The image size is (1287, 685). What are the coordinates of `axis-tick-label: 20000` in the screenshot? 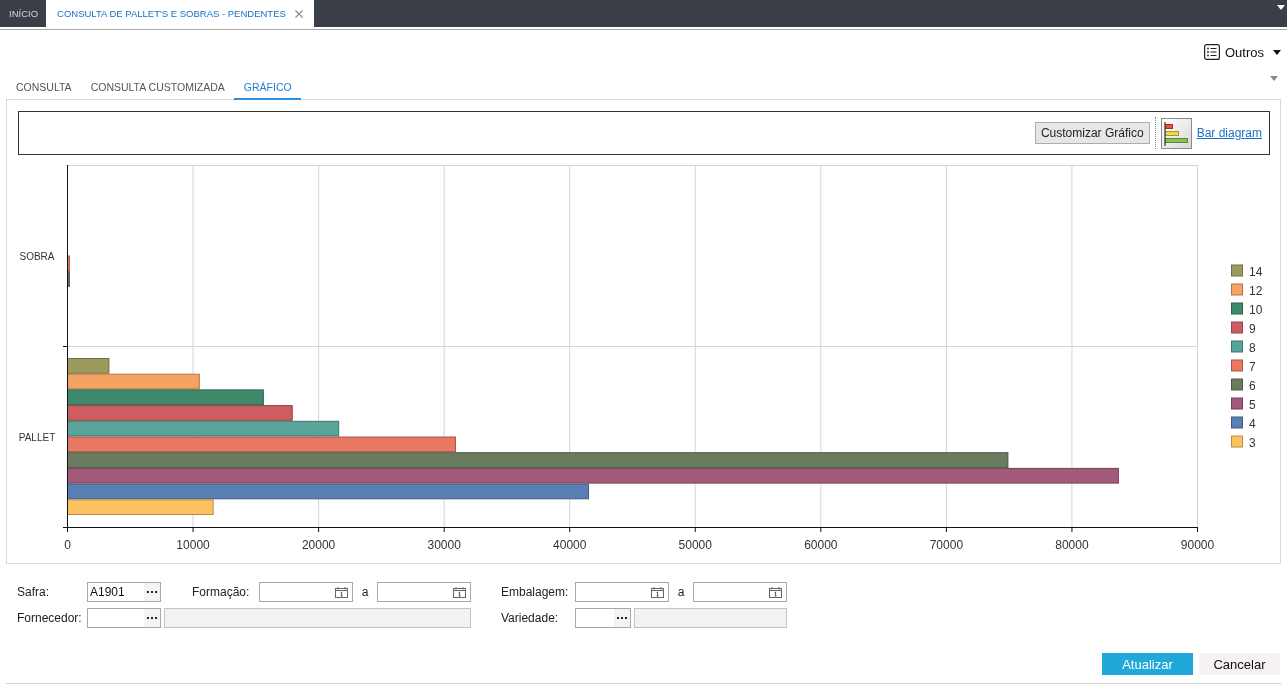 It's located at (318, 545).